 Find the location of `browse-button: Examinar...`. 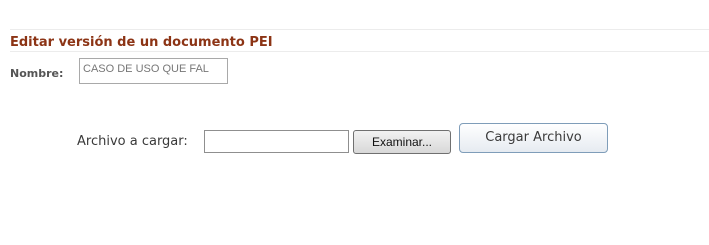

browse-button: Examinar... is located at coordinates (402, 142).